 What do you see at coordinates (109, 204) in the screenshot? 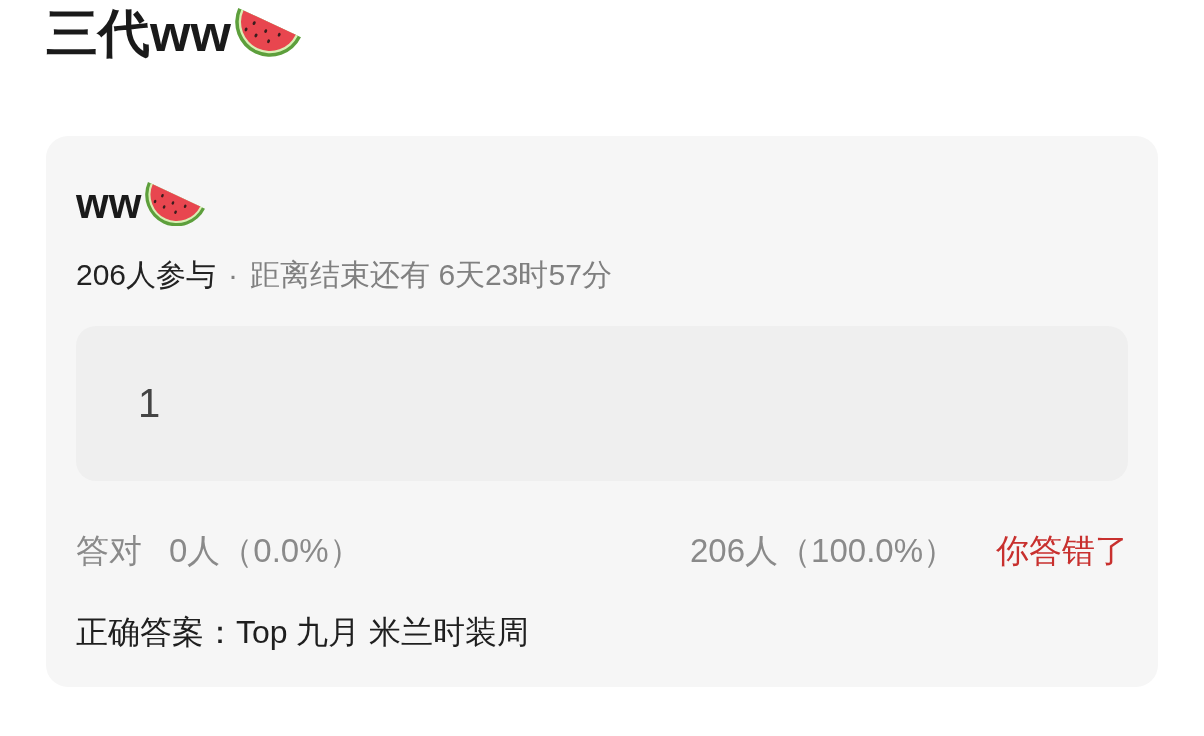
I see `quiz-title: ww` at bounding box center [109, 204].